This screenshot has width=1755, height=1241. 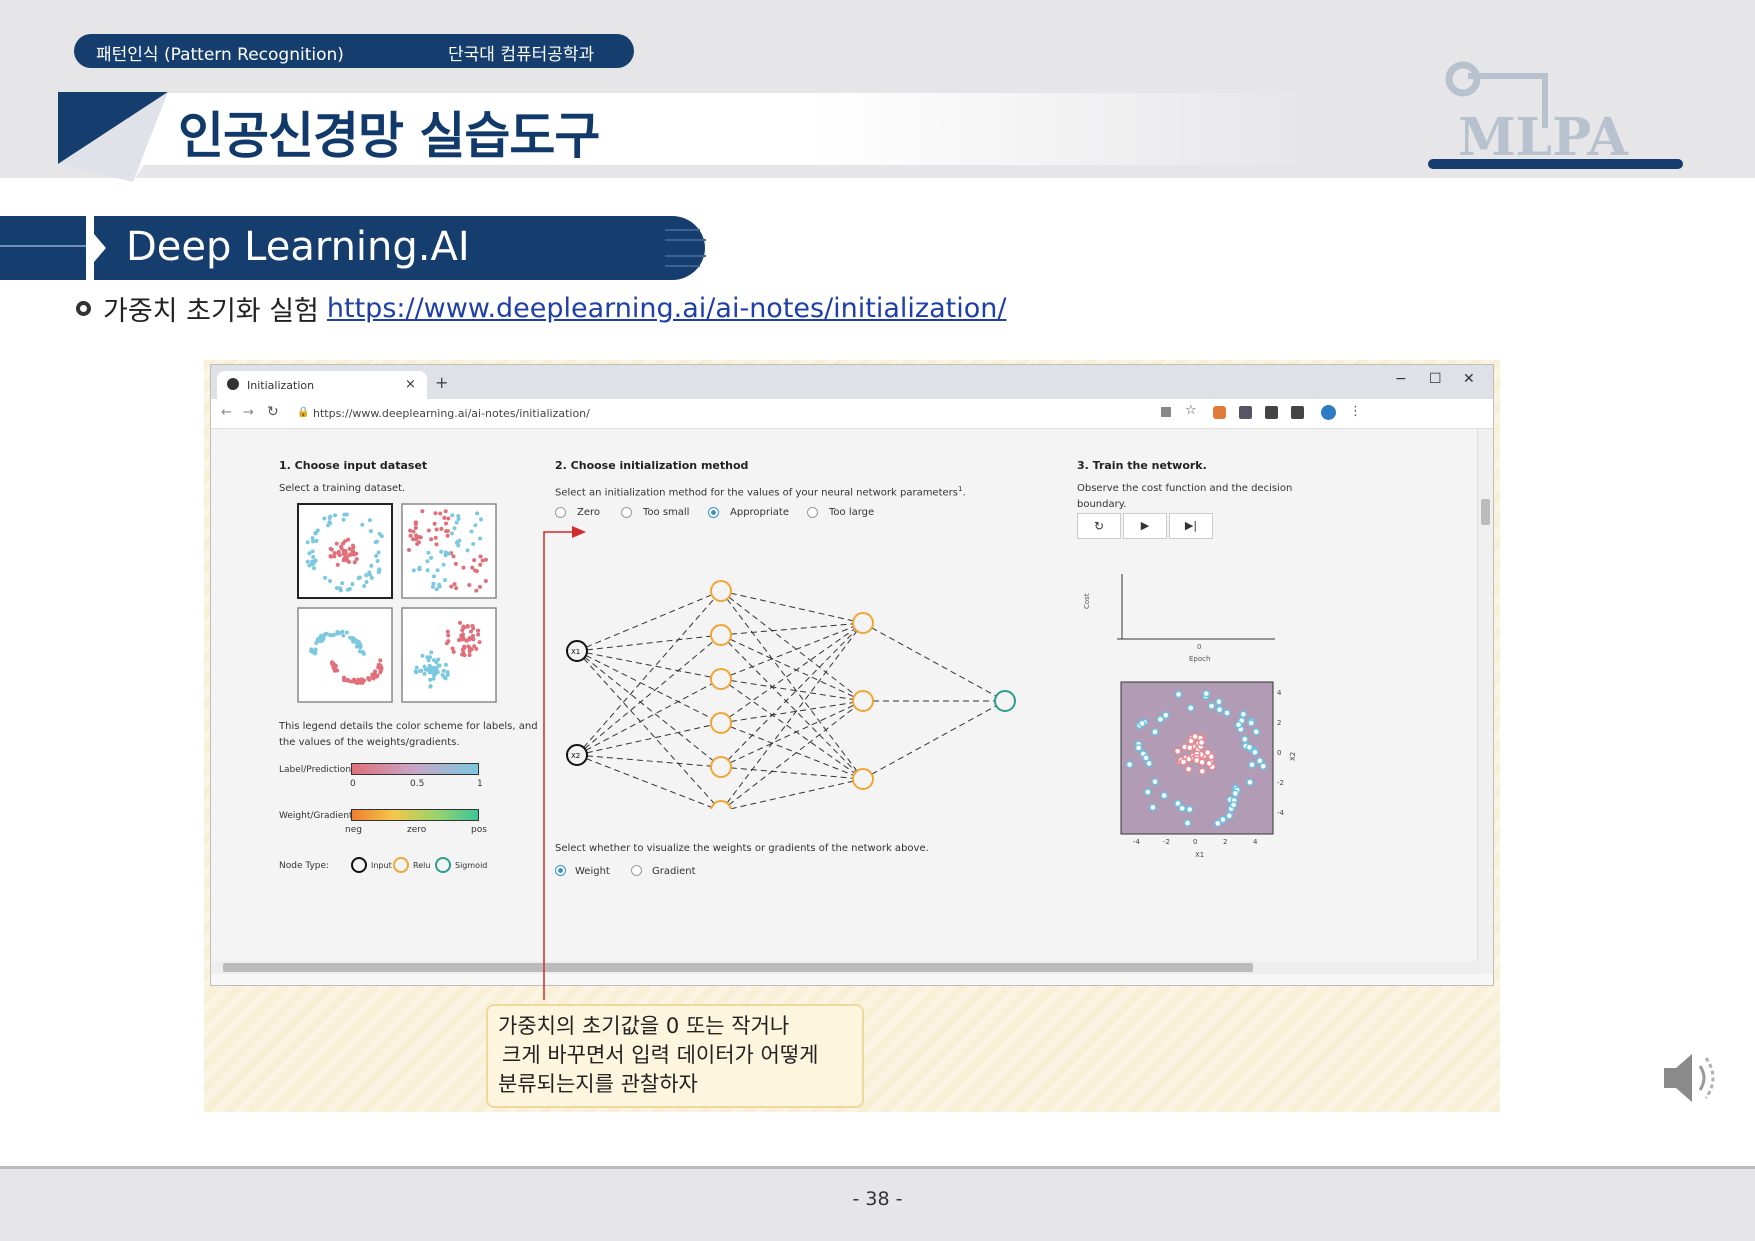 I want to click on svg-text: MLPA, so click(x=1543, y=137).